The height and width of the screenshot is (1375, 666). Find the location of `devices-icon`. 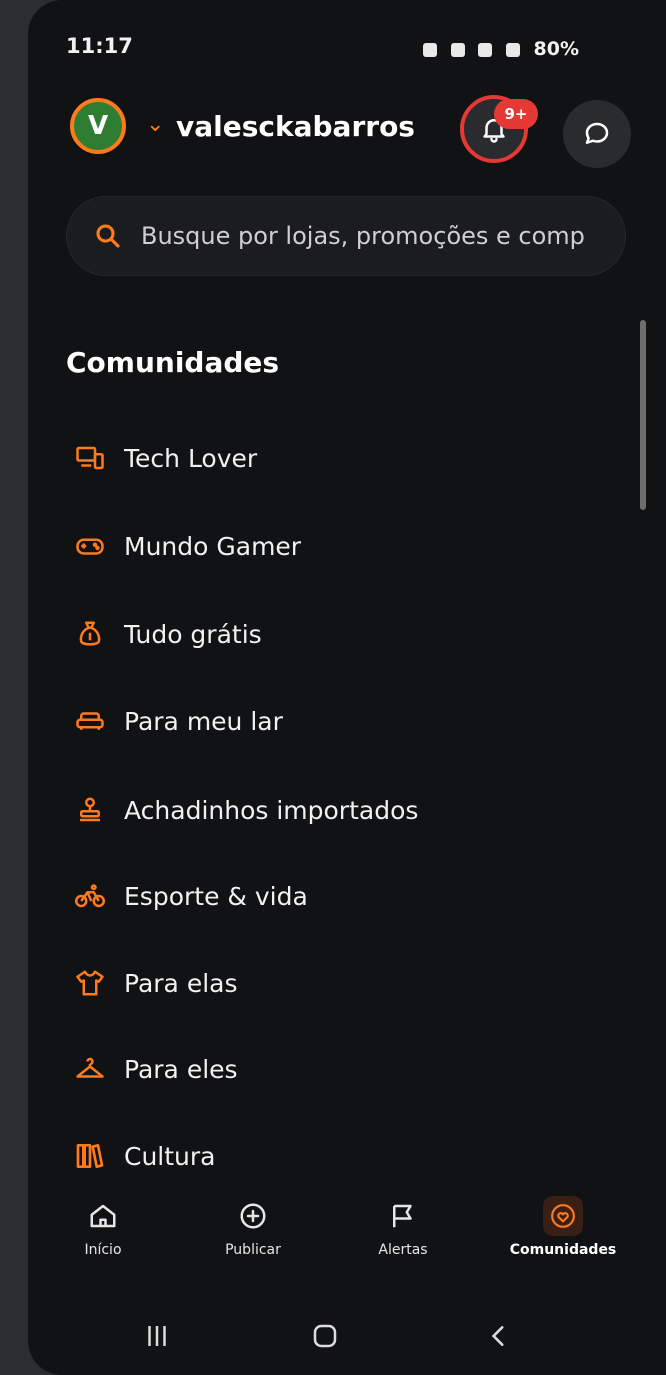

devices-icon is located at coordinates (90, 458).